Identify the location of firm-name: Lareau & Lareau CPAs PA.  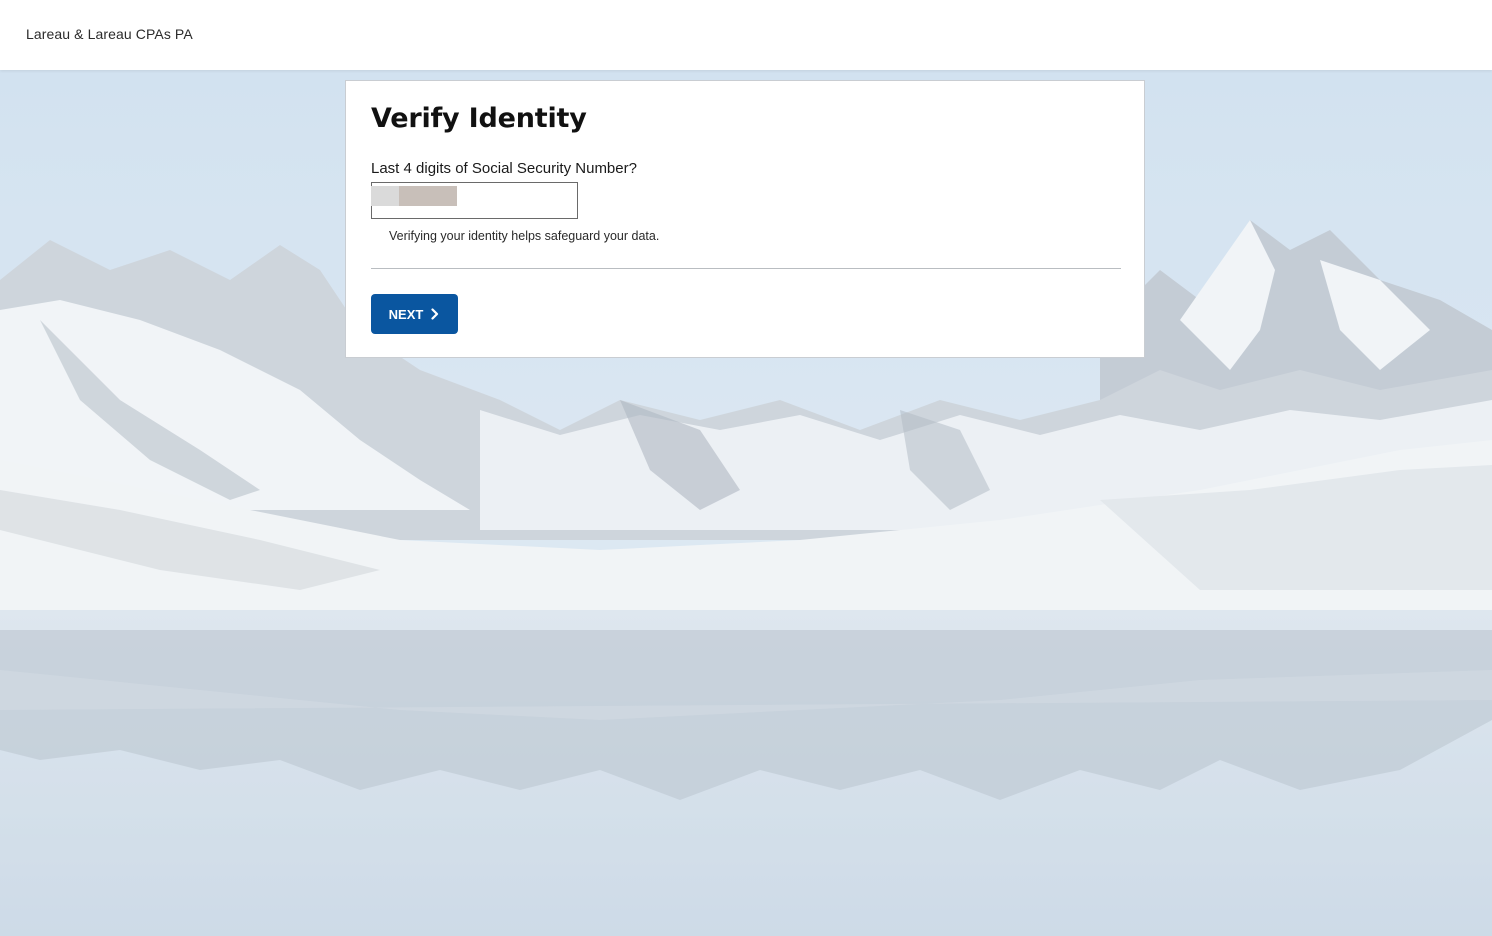
(109, 34).